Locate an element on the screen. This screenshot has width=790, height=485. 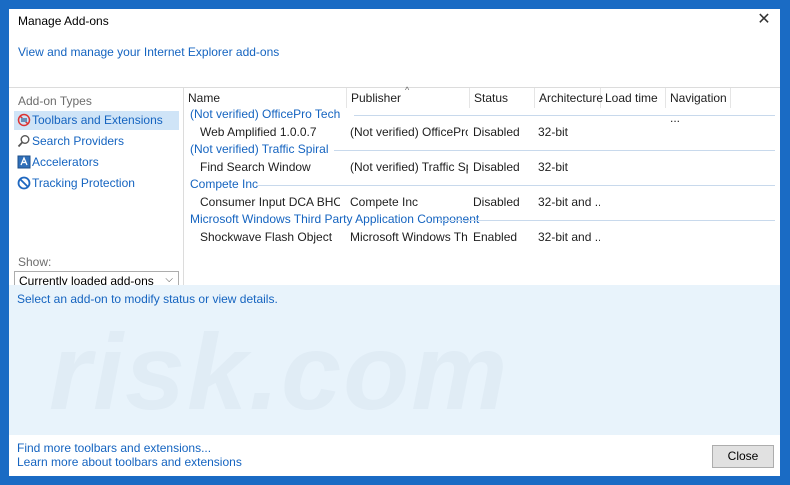
group-header: Compete Inc is located at coordinates (224, 184).